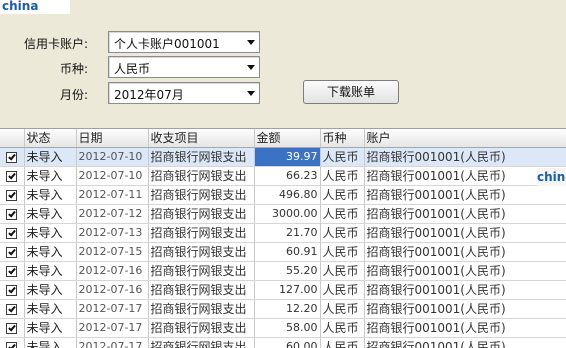 Image resolution: width=566 pixels, height=348 pixels. I want to click on cell-date: 2012-07-12, so click(112, 214).